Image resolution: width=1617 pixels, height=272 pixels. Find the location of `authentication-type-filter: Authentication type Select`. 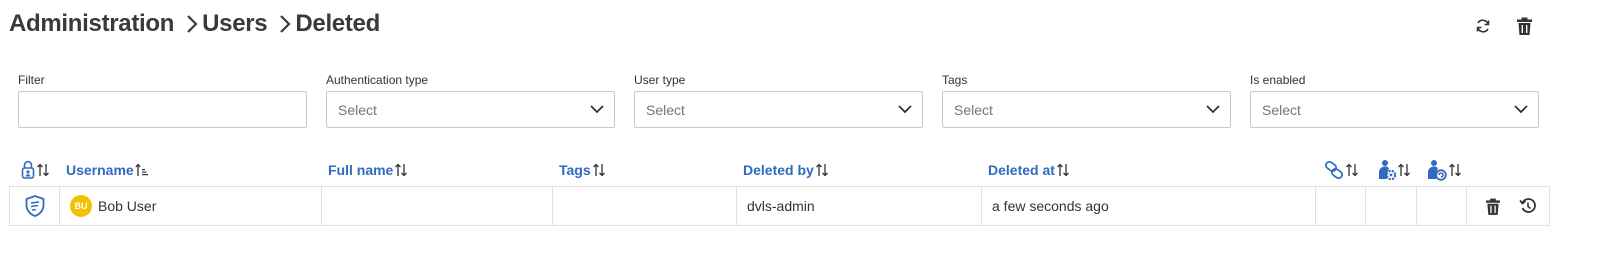

authentication-type-filter: Authentication type Select is located at coordinates (470, 100).